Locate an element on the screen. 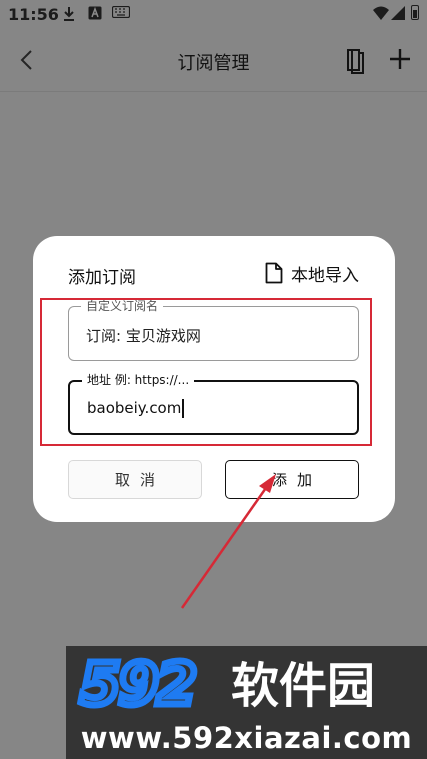  watermark-logo: 592 软件园 is located at coordinates (226, 684).